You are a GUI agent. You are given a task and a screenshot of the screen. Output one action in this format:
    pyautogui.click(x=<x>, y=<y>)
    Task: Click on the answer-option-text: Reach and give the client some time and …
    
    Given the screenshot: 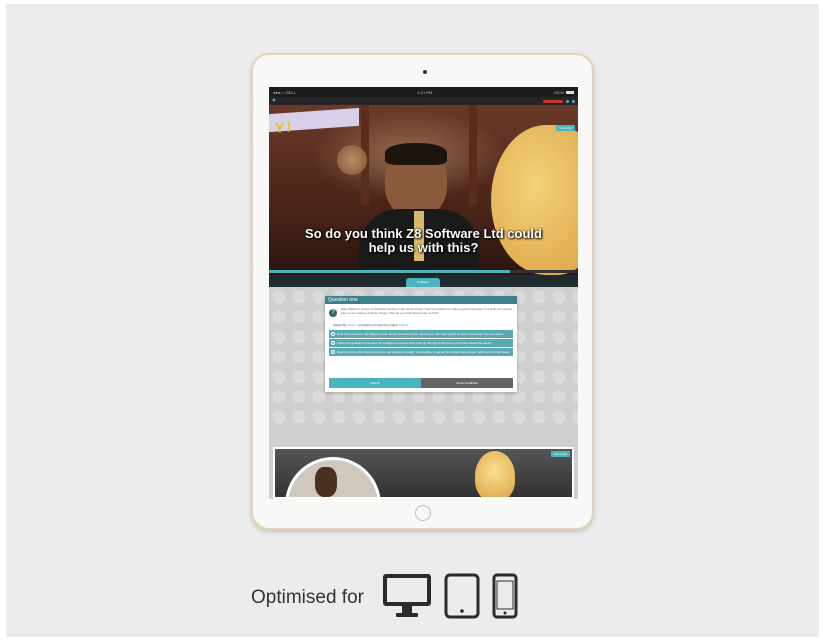 What is the action you would take?
    pyautogui.click(x=423, y=352)
    